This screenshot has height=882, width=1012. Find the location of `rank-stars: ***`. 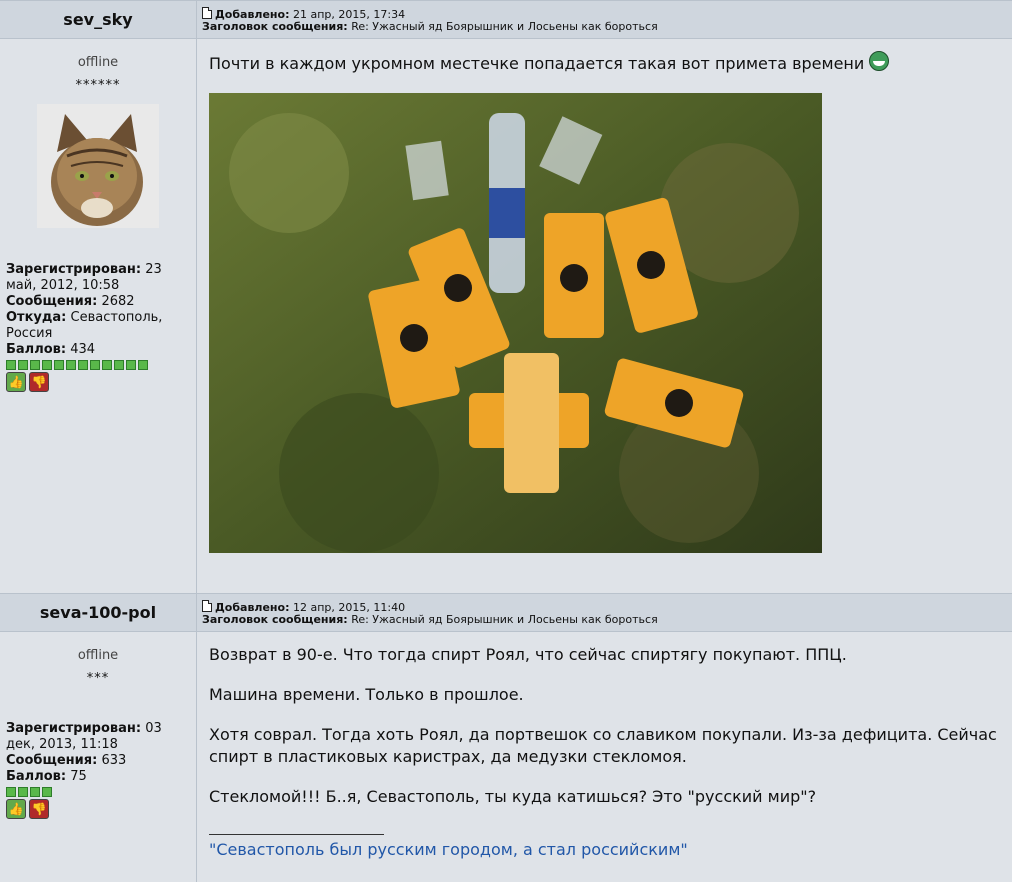

rank-stars: *** is located at coordinates (98, 678).